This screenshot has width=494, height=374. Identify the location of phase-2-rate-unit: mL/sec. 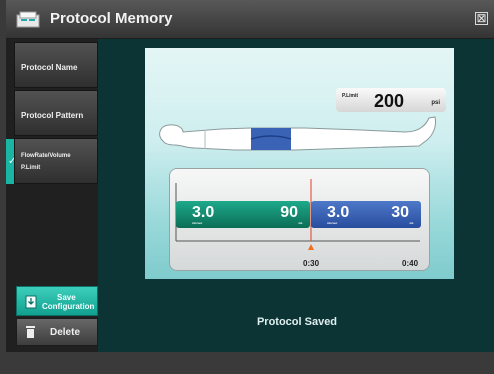
(332, 223).